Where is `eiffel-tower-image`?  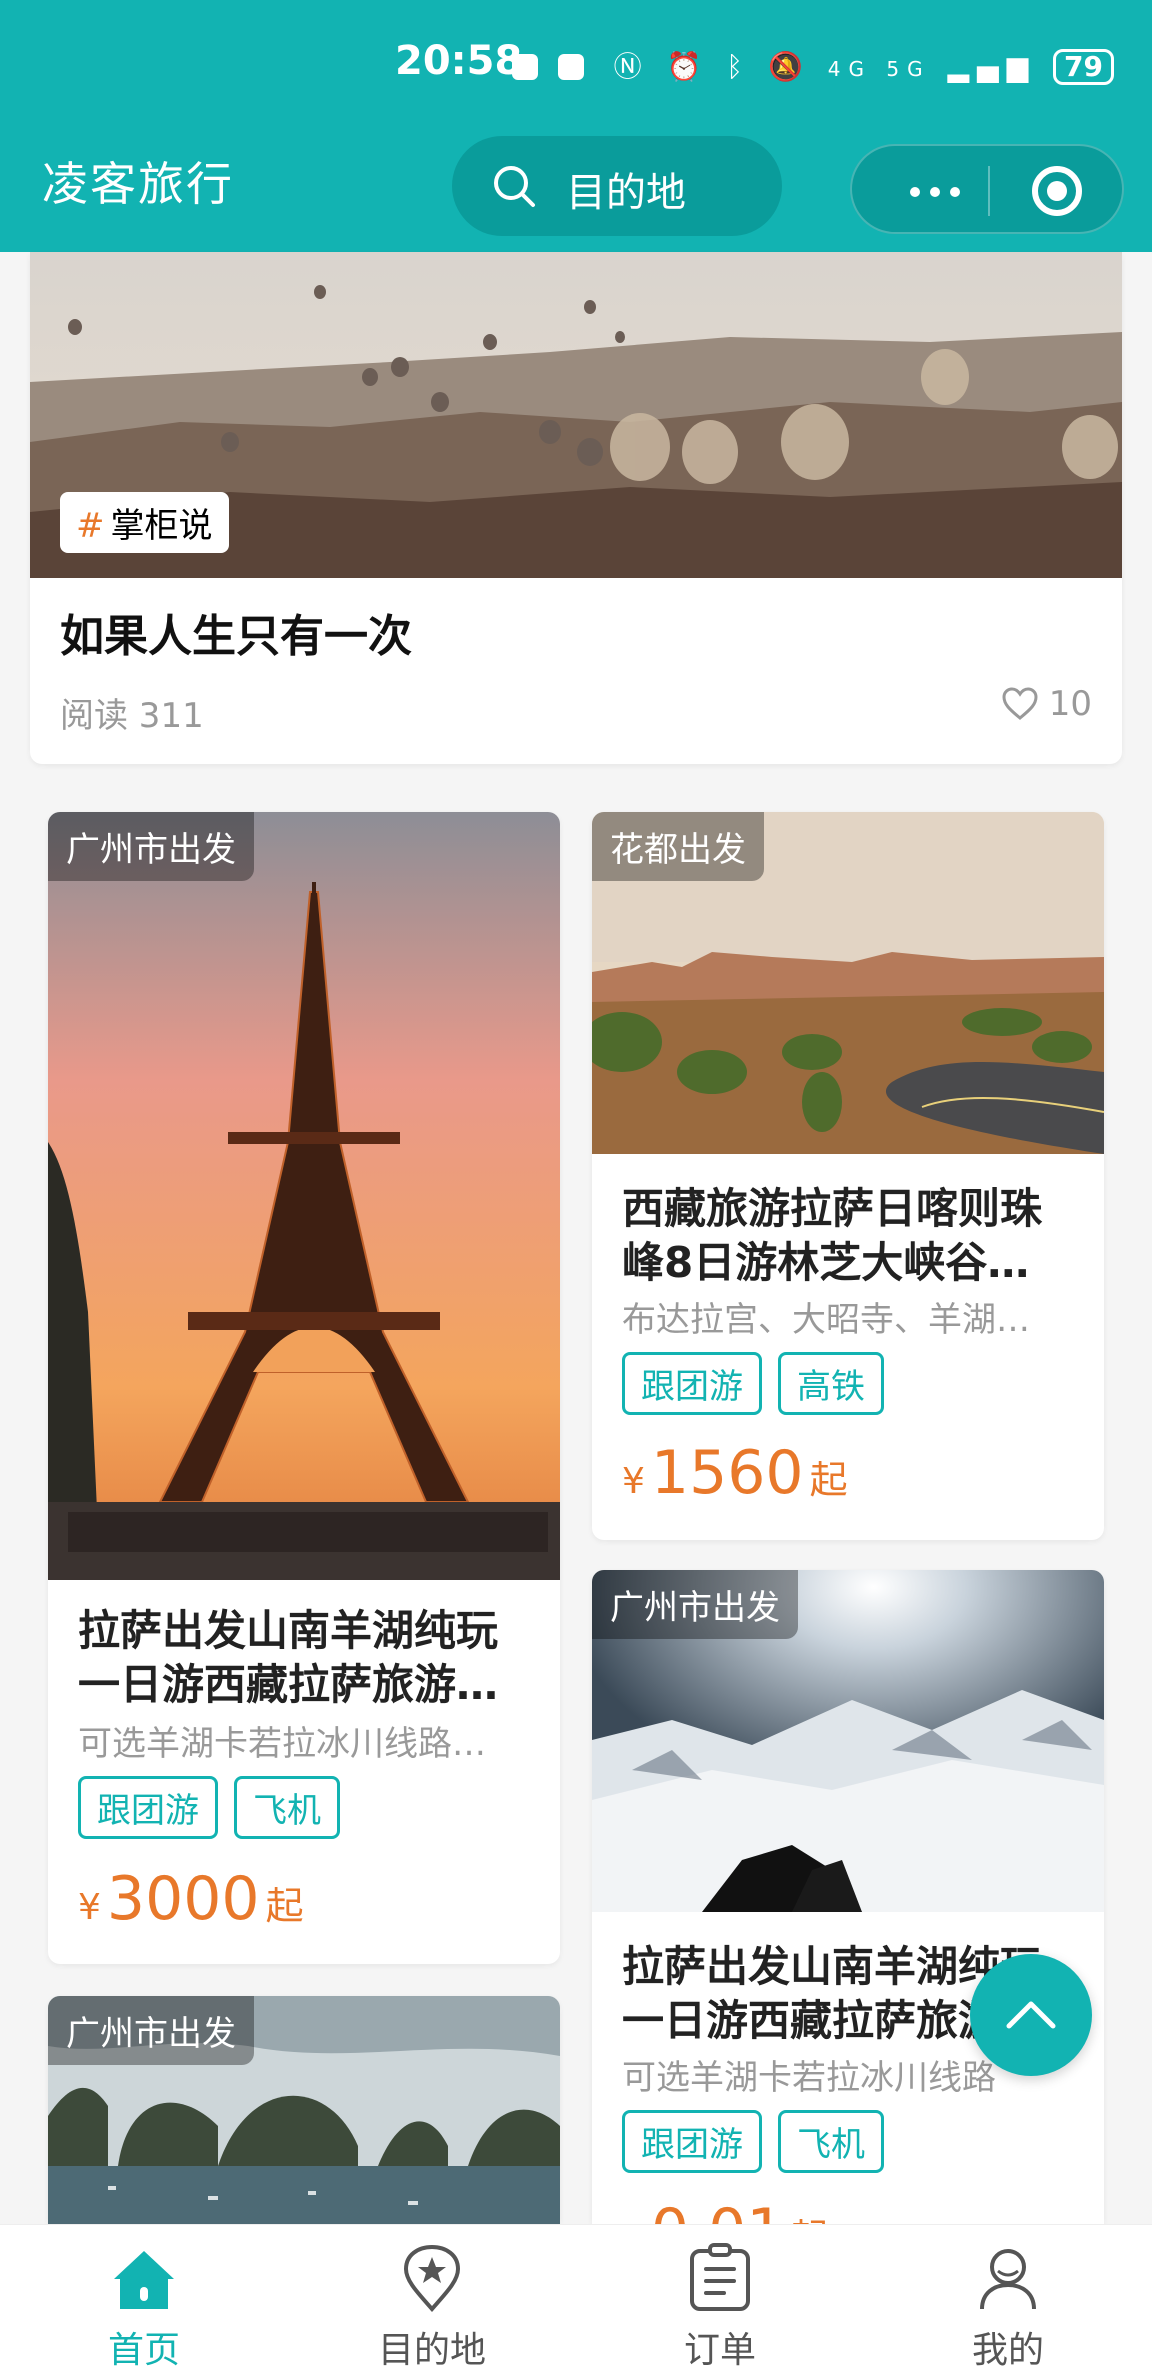 eiffel-tower-image is located at coordinates (304, 1196).